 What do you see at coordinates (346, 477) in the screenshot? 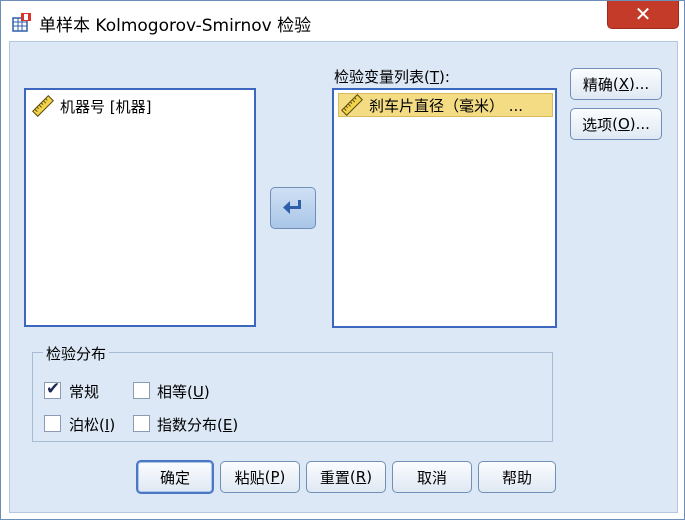
I see `reset-button: 重置(R)` at bounding box center [346, 477].